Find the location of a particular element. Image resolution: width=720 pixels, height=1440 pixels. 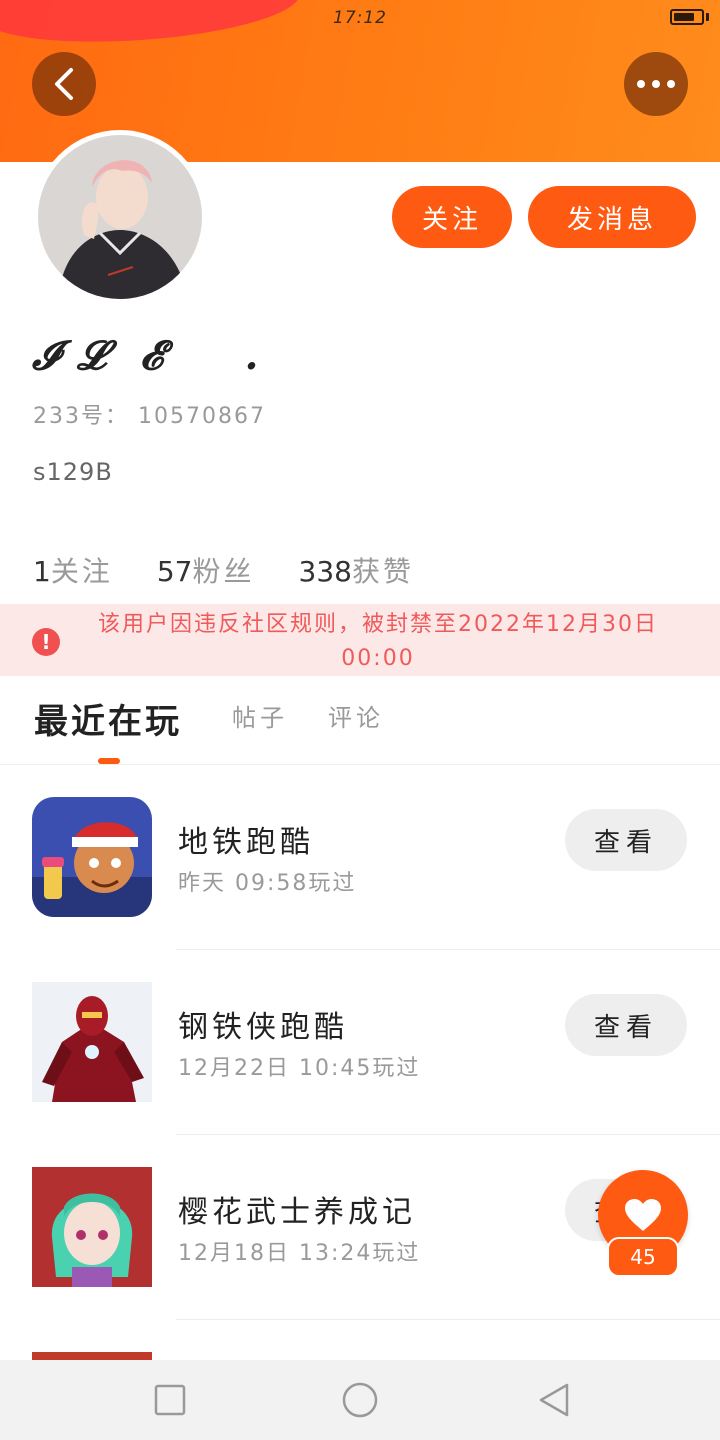

tab-recently-played: 最近在玩 is located at coordinates (108, 718).